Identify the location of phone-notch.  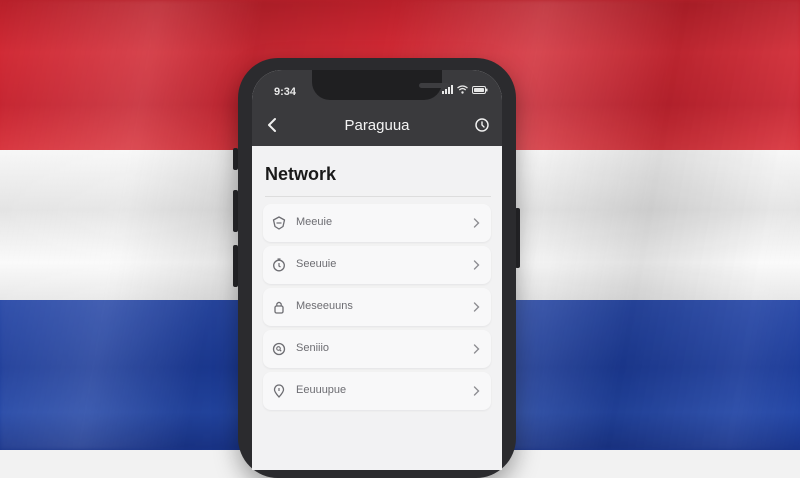
(392, 85).